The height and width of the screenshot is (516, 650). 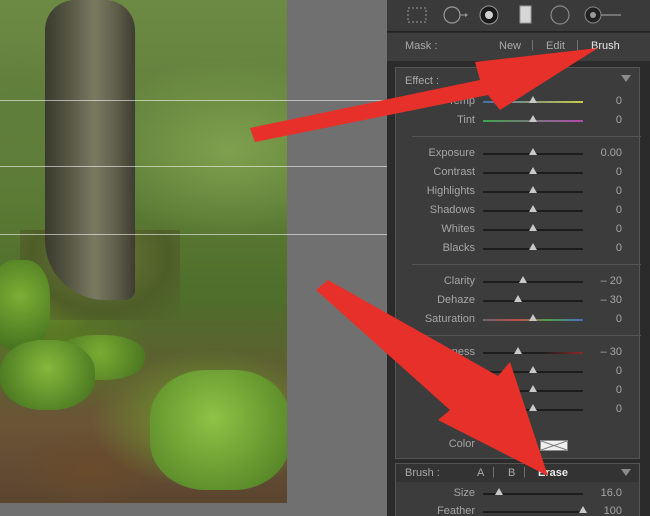 What do you see at coordinates (526, 15) in the screenshot?
I see `graduated-filter-icon` at bounding box center [526, 15].